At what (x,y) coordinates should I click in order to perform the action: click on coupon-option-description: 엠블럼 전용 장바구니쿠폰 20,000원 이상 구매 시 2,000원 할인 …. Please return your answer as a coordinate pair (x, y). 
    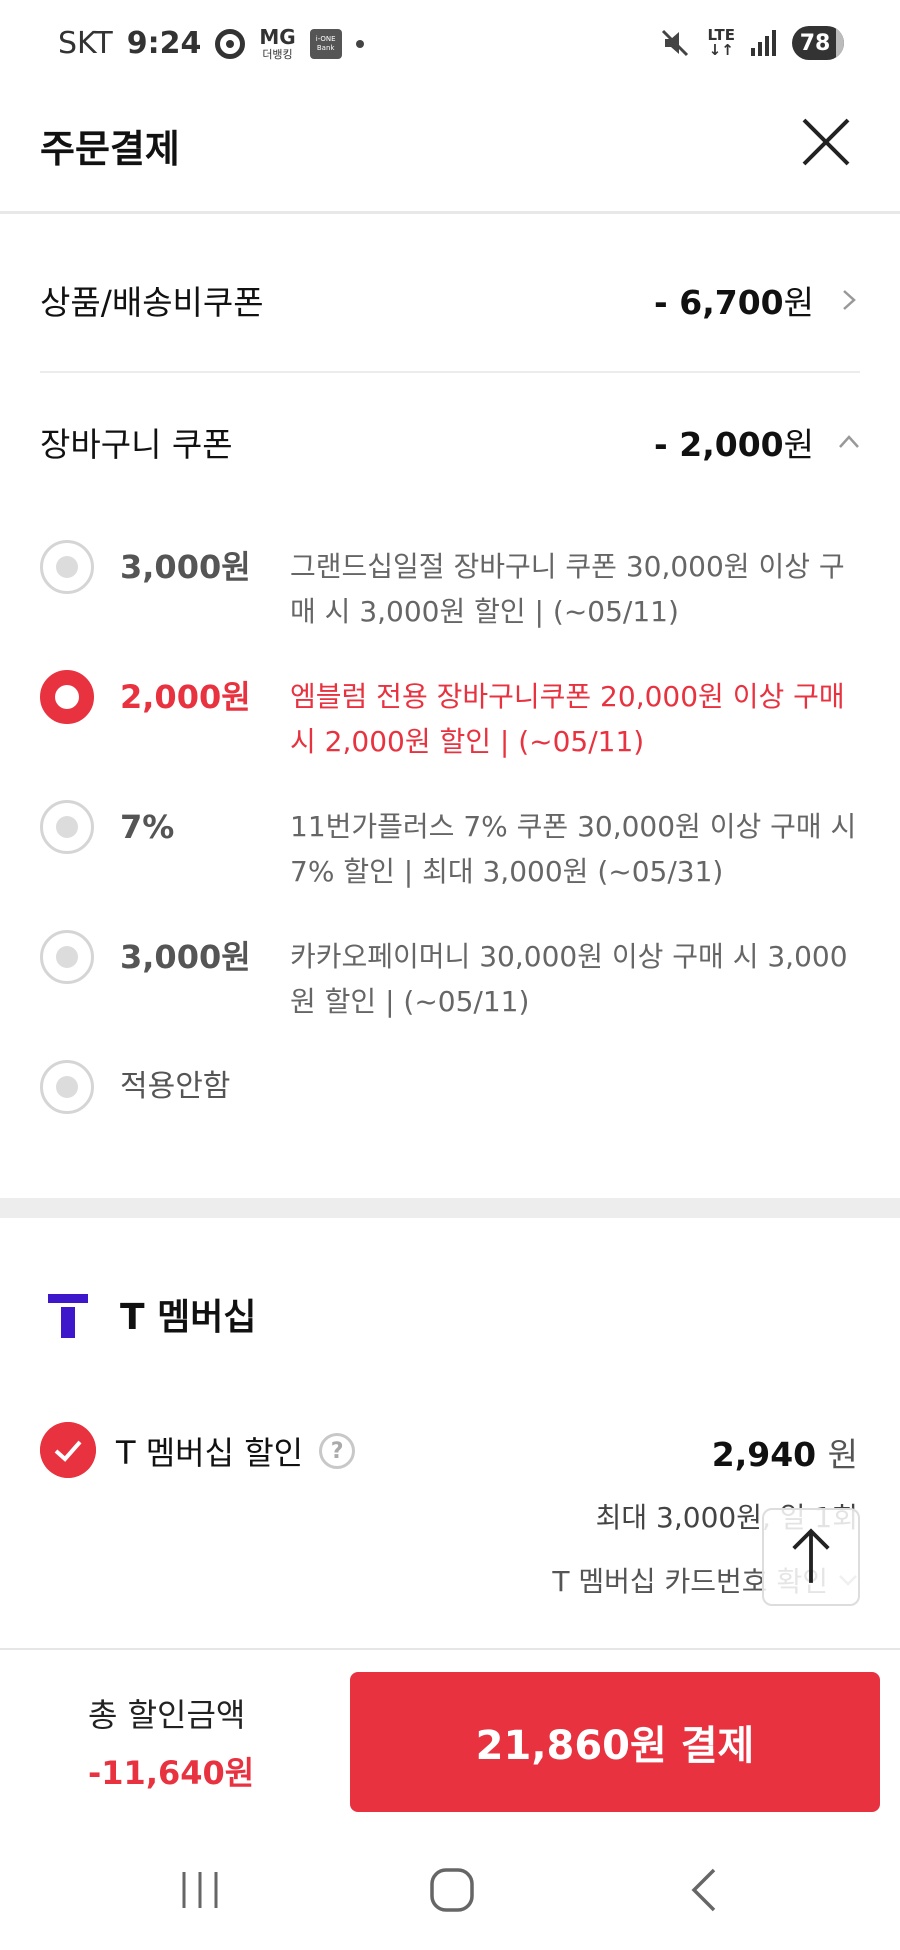
    Looking at the image, I should click on (567, 719).